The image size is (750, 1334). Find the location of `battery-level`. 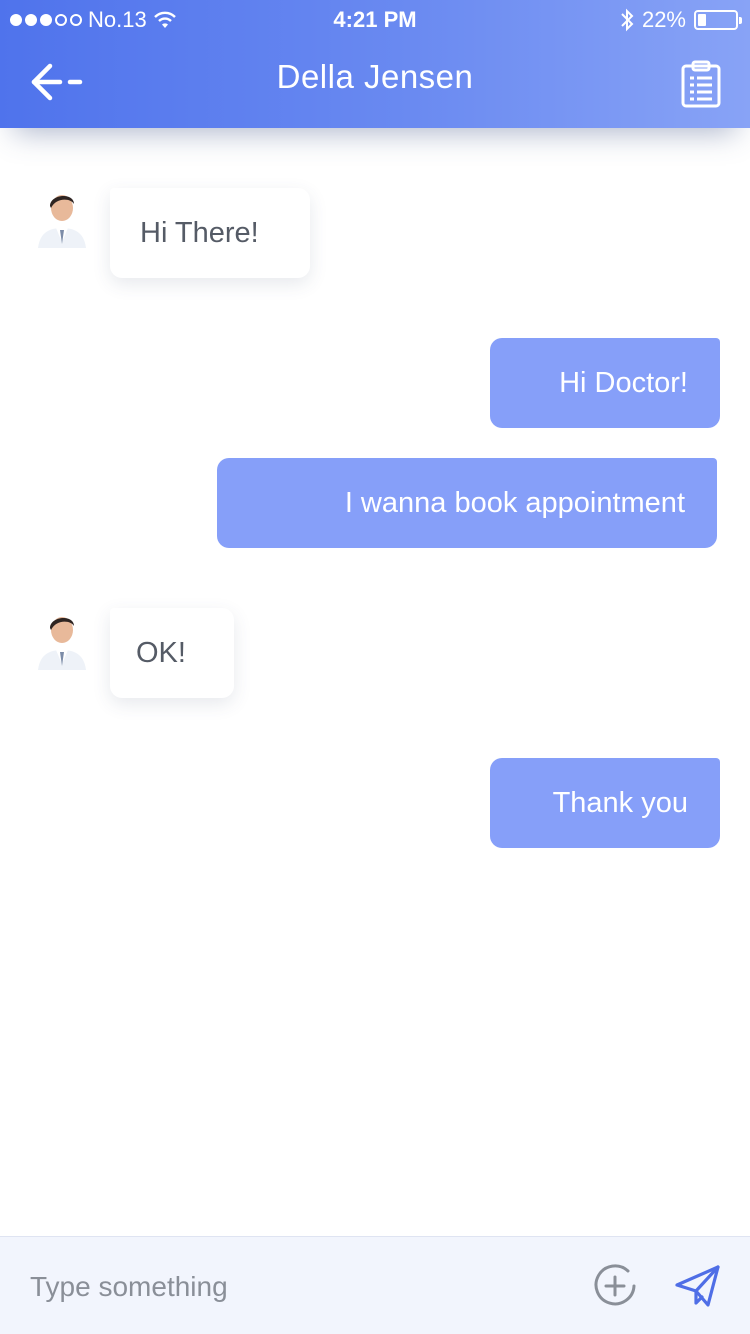

battery-level is located at coordinates (702, 20).